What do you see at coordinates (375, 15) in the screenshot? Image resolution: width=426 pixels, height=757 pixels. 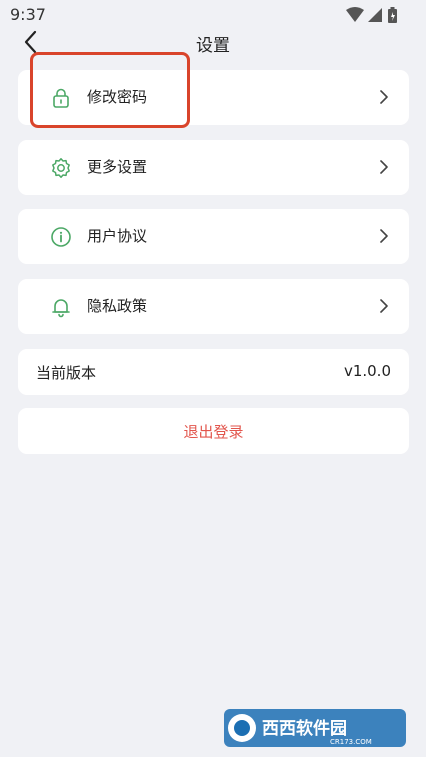 I see `signal-icon` at bounding box center [375, 15].